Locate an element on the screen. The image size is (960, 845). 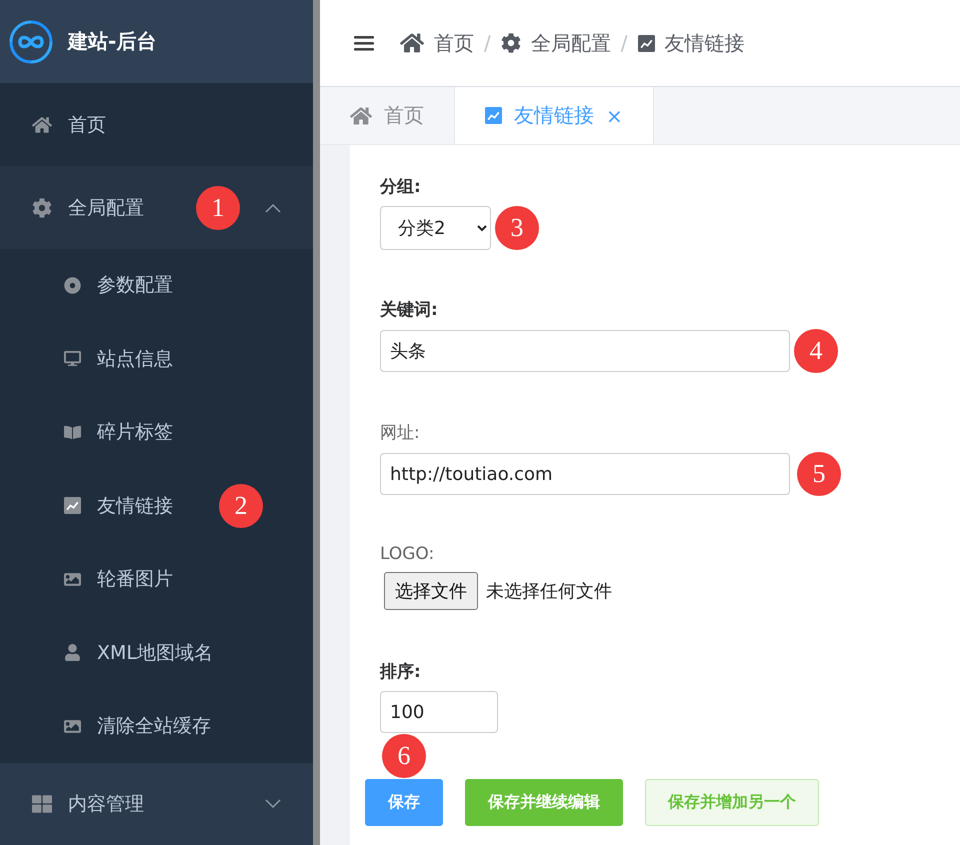
breadcrumb-link: 全局配置 is located at coordinates (570, 43).